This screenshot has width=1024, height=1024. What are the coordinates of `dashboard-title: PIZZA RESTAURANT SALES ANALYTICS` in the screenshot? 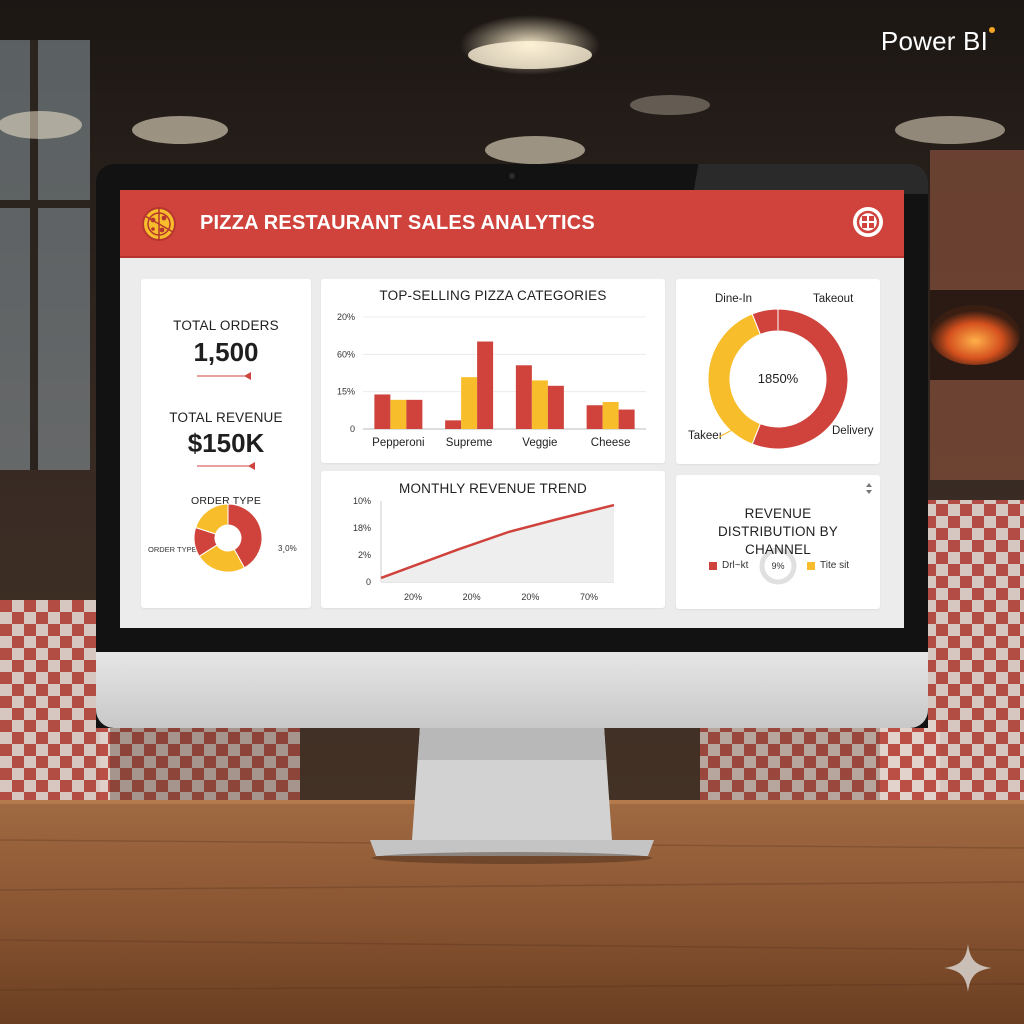 It's located at (397, 223).